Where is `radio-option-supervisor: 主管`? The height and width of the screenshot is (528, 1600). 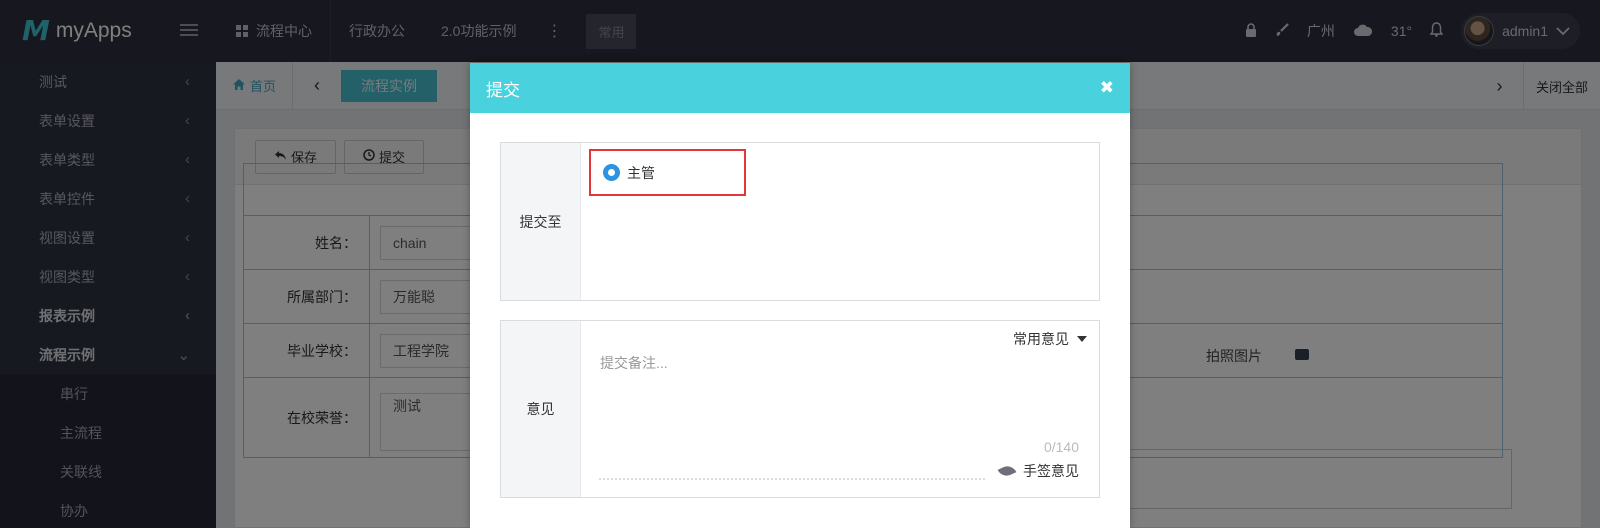
radio-option-supervisor: 主管 is located at coordinates (667, 172).